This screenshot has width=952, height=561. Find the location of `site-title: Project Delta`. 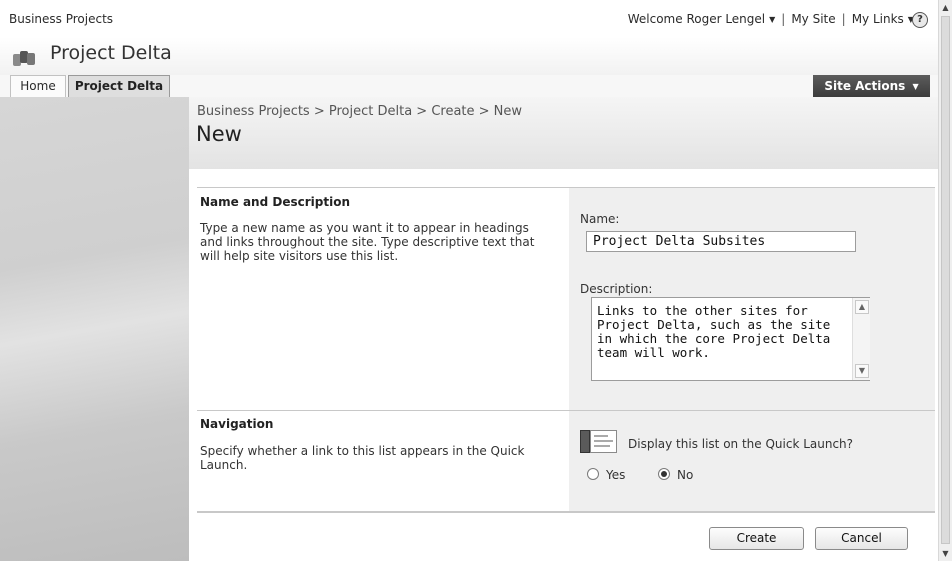

site-title: Project Delta is located at coordinates (111, 53).